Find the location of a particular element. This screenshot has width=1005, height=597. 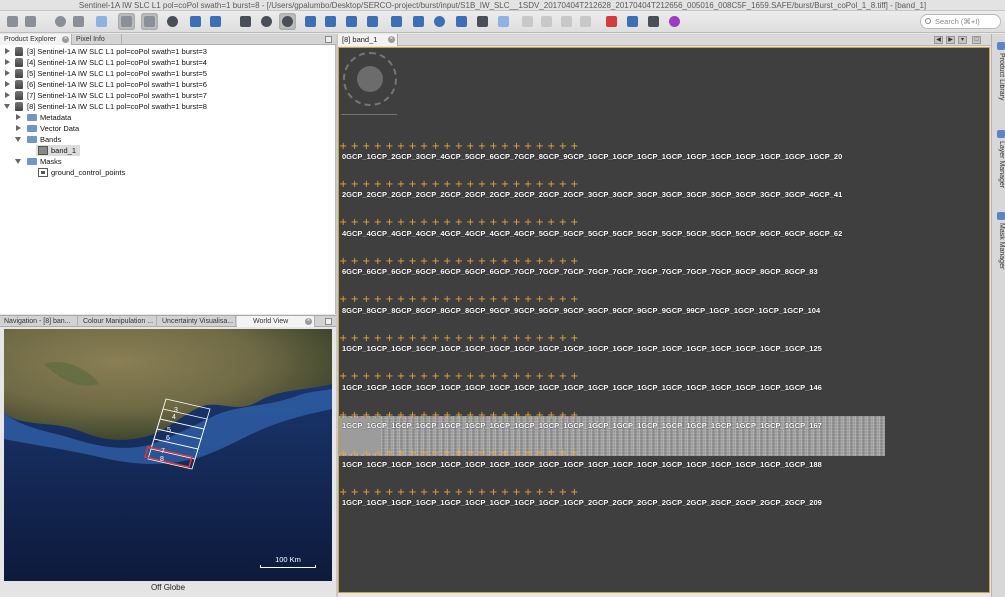

spectrum-button is located at coordinates (482, 21).